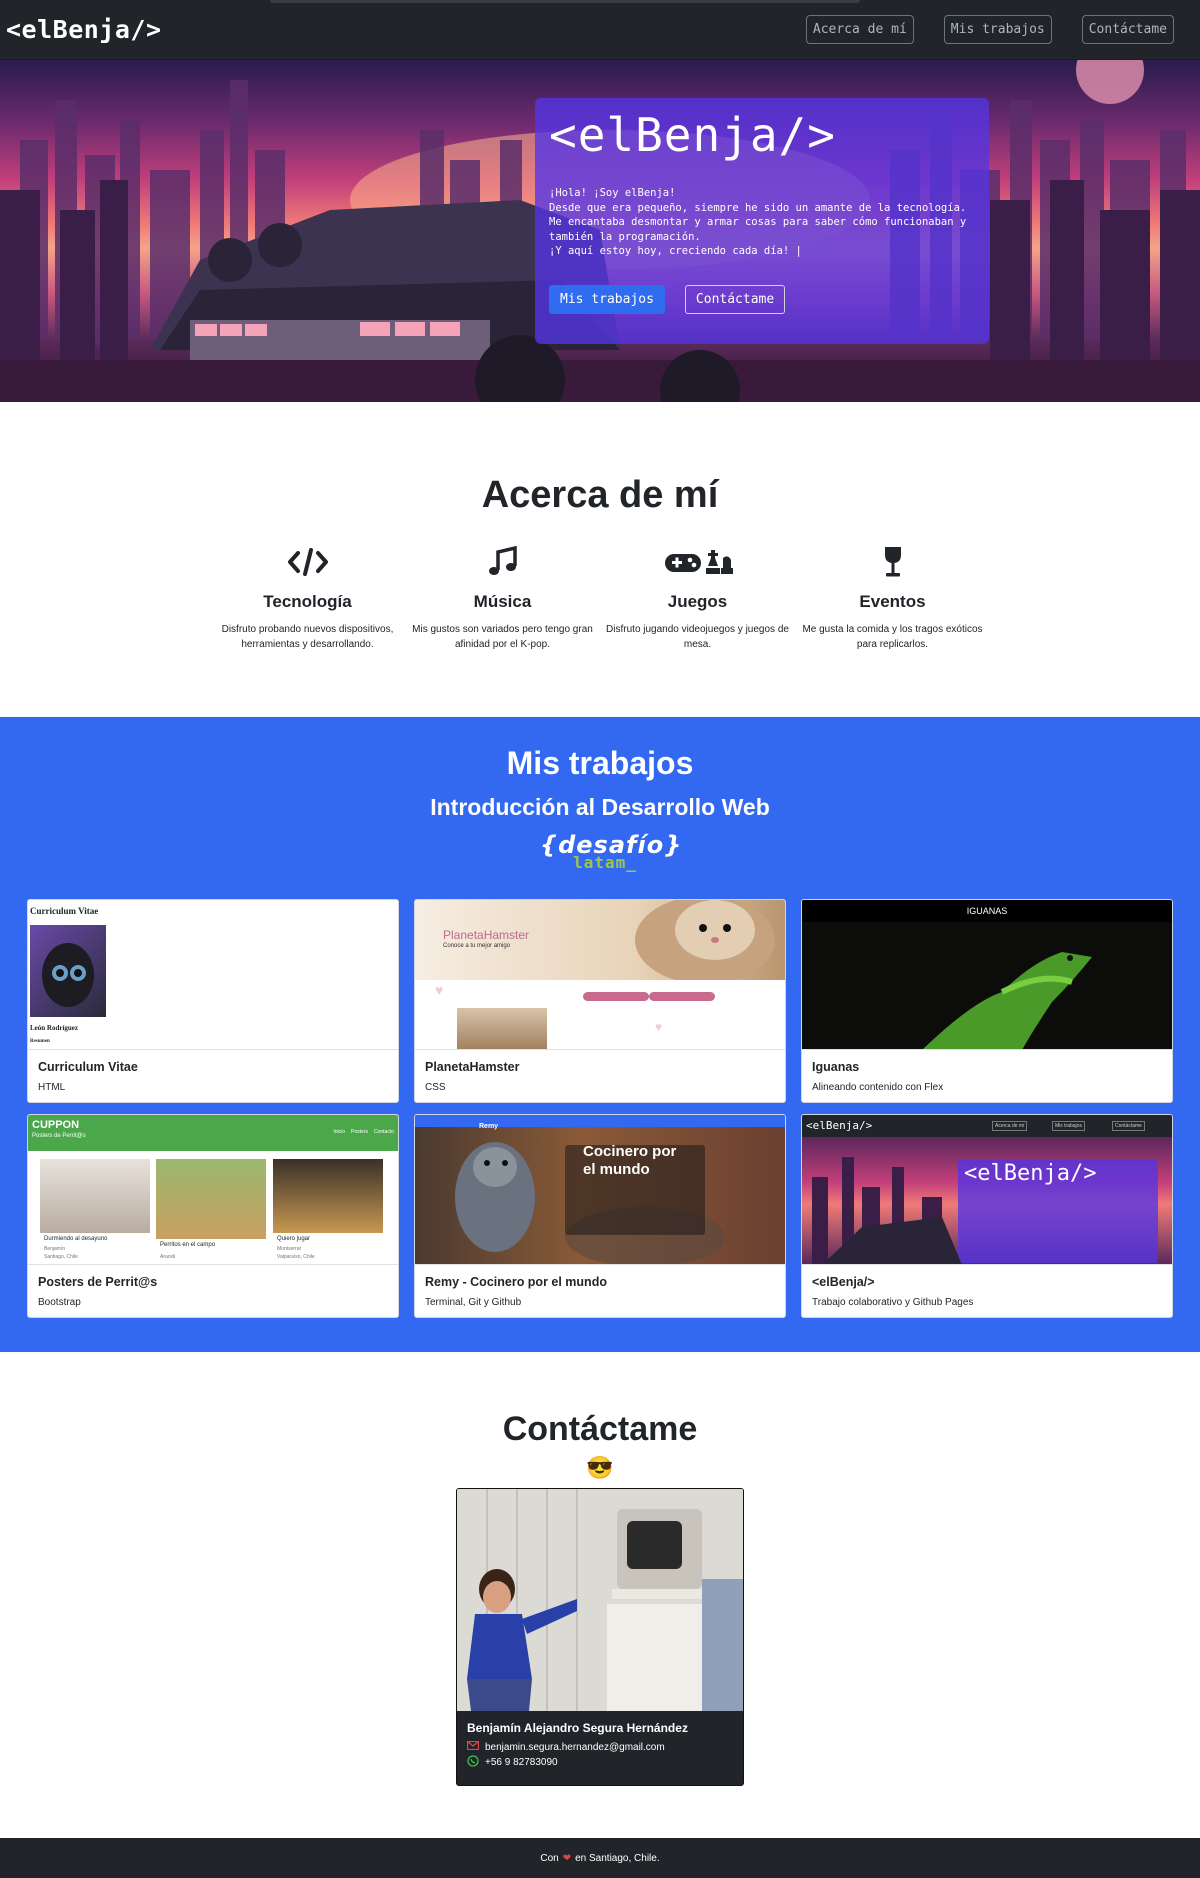 The width and height of the screenshot is (1200, 1878). Describe the element at coordinates (692, 135) in the screenshot. I see `hero-title: <elBenja/>` at that location.